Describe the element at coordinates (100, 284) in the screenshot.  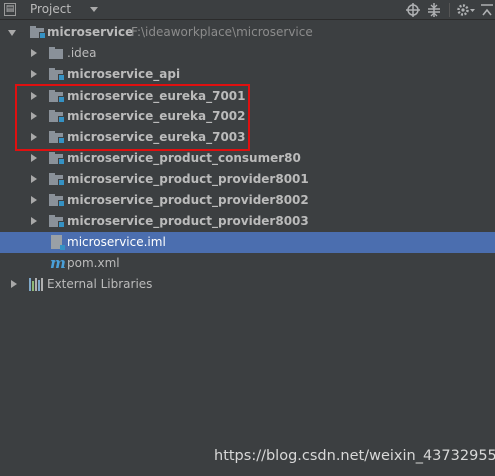
I see `tree-item-label: External Libraries` at that location.